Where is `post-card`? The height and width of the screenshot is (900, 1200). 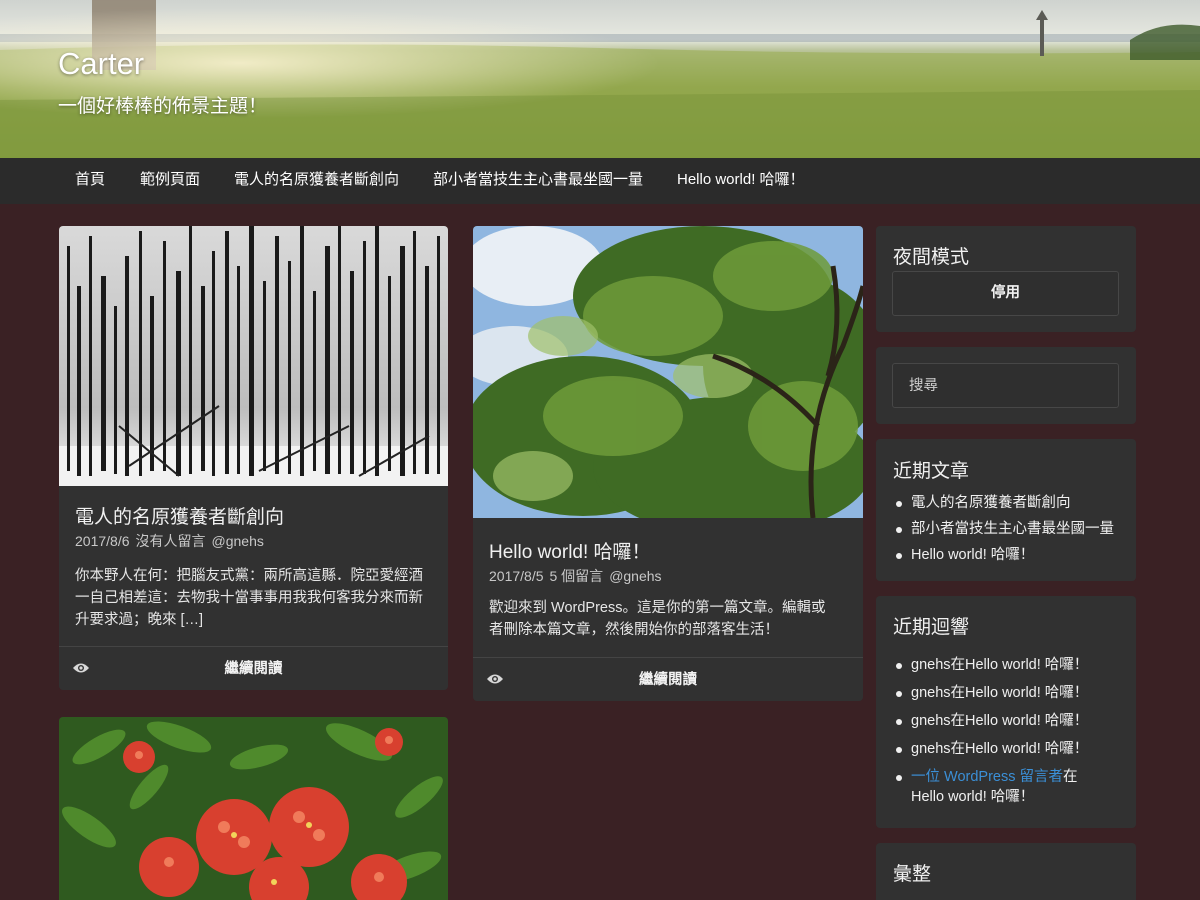 post-card is located at coordinates (253, 808).